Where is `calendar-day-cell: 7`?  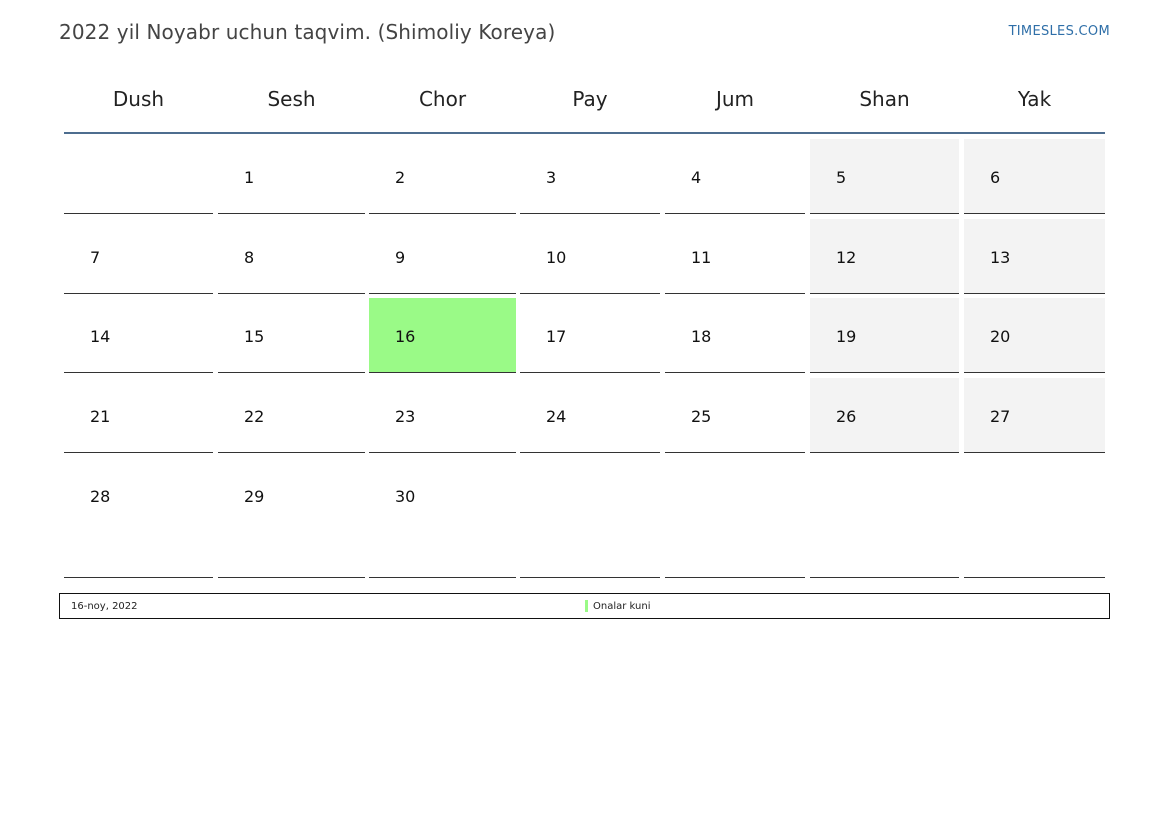 calendar-day-cell: 7 is located at coordinates (138, 256).